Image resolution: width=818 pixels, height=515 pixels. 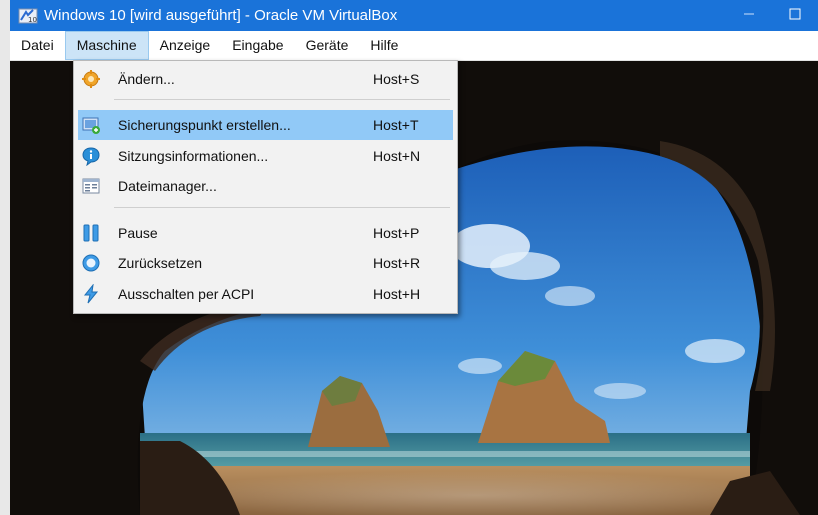 I want to click on file-manager-icon, so click(x=91, y=186).